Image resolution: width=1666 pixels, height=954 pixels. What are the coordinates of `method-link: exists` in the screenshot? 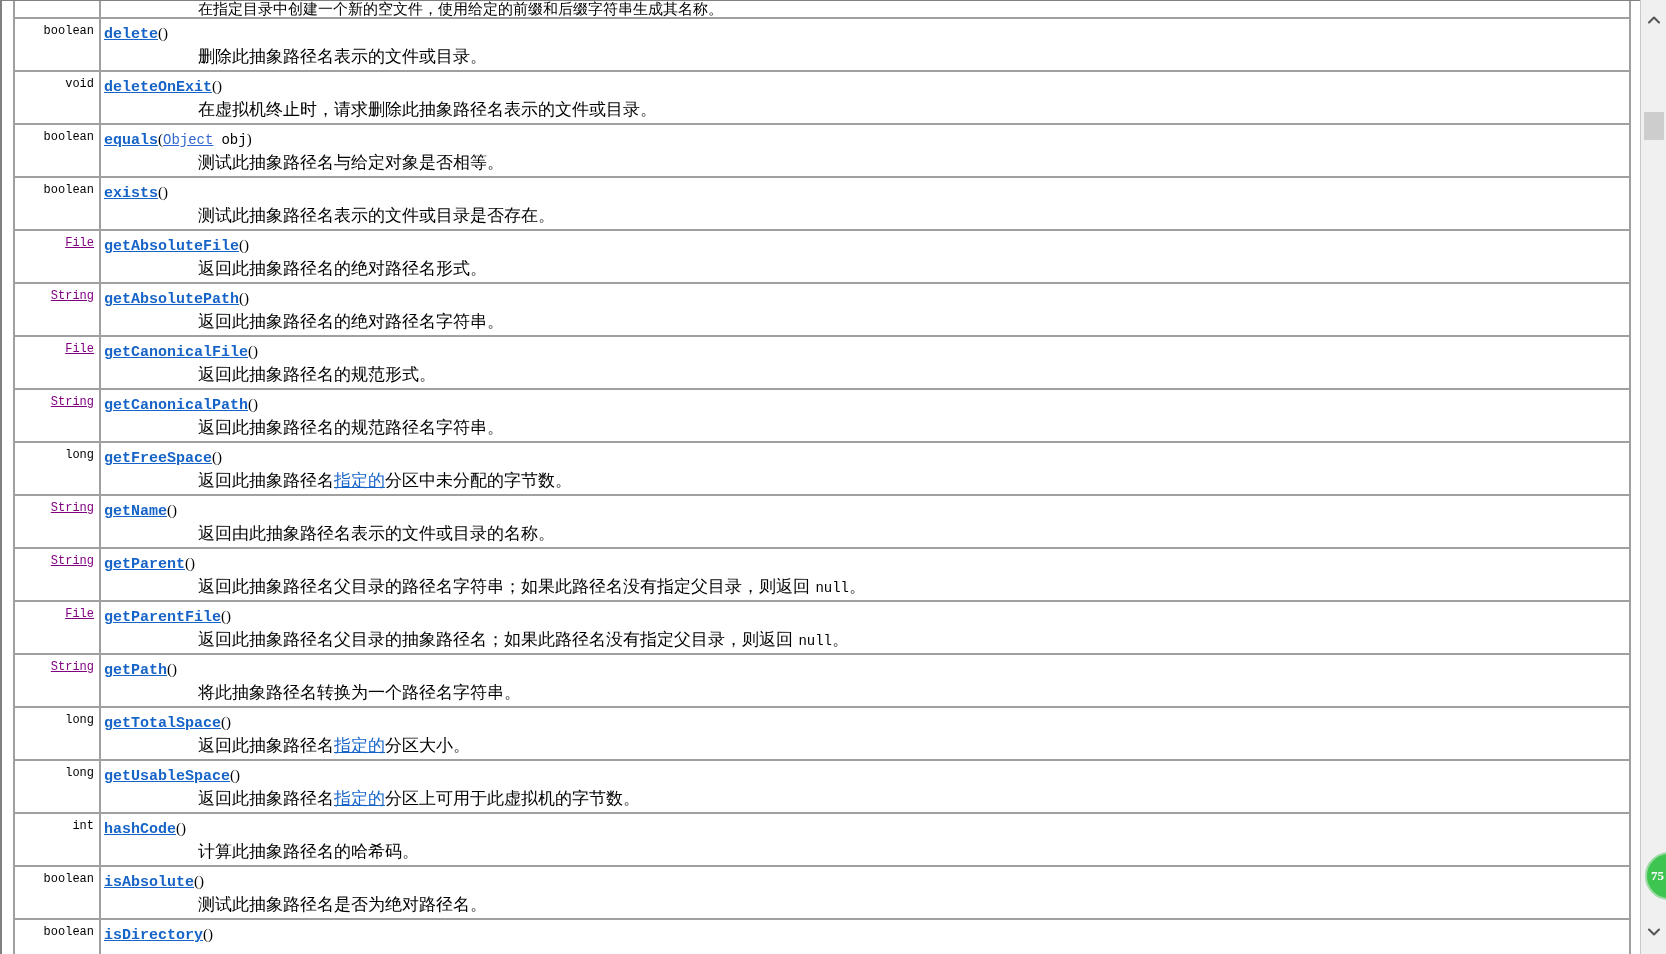 It's located at (131, 194).